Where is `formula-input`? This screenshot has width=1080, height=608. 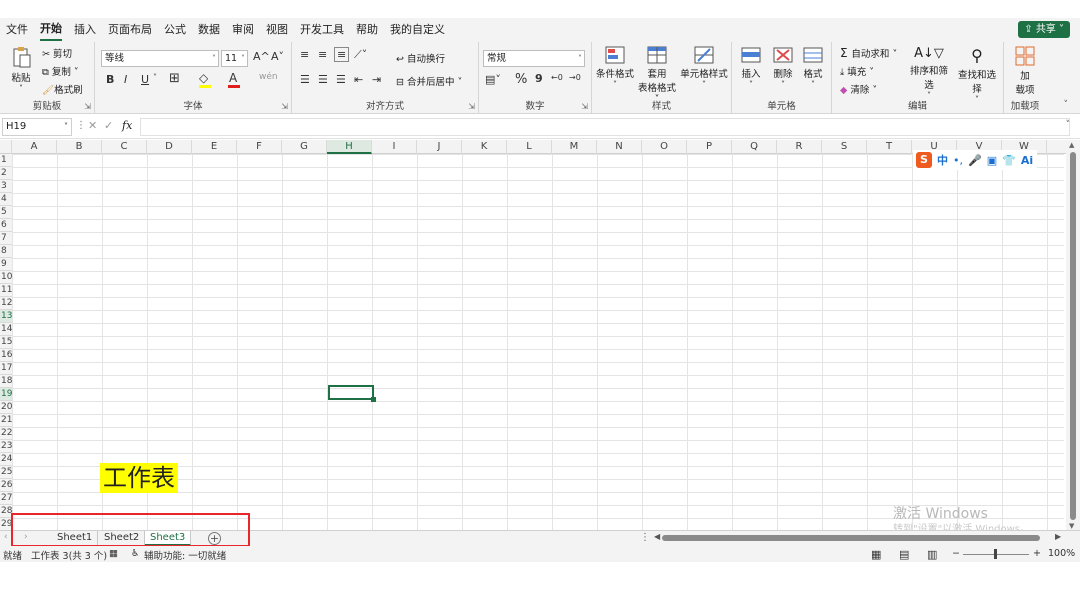
formula-input is located at coordinates (605, 127).